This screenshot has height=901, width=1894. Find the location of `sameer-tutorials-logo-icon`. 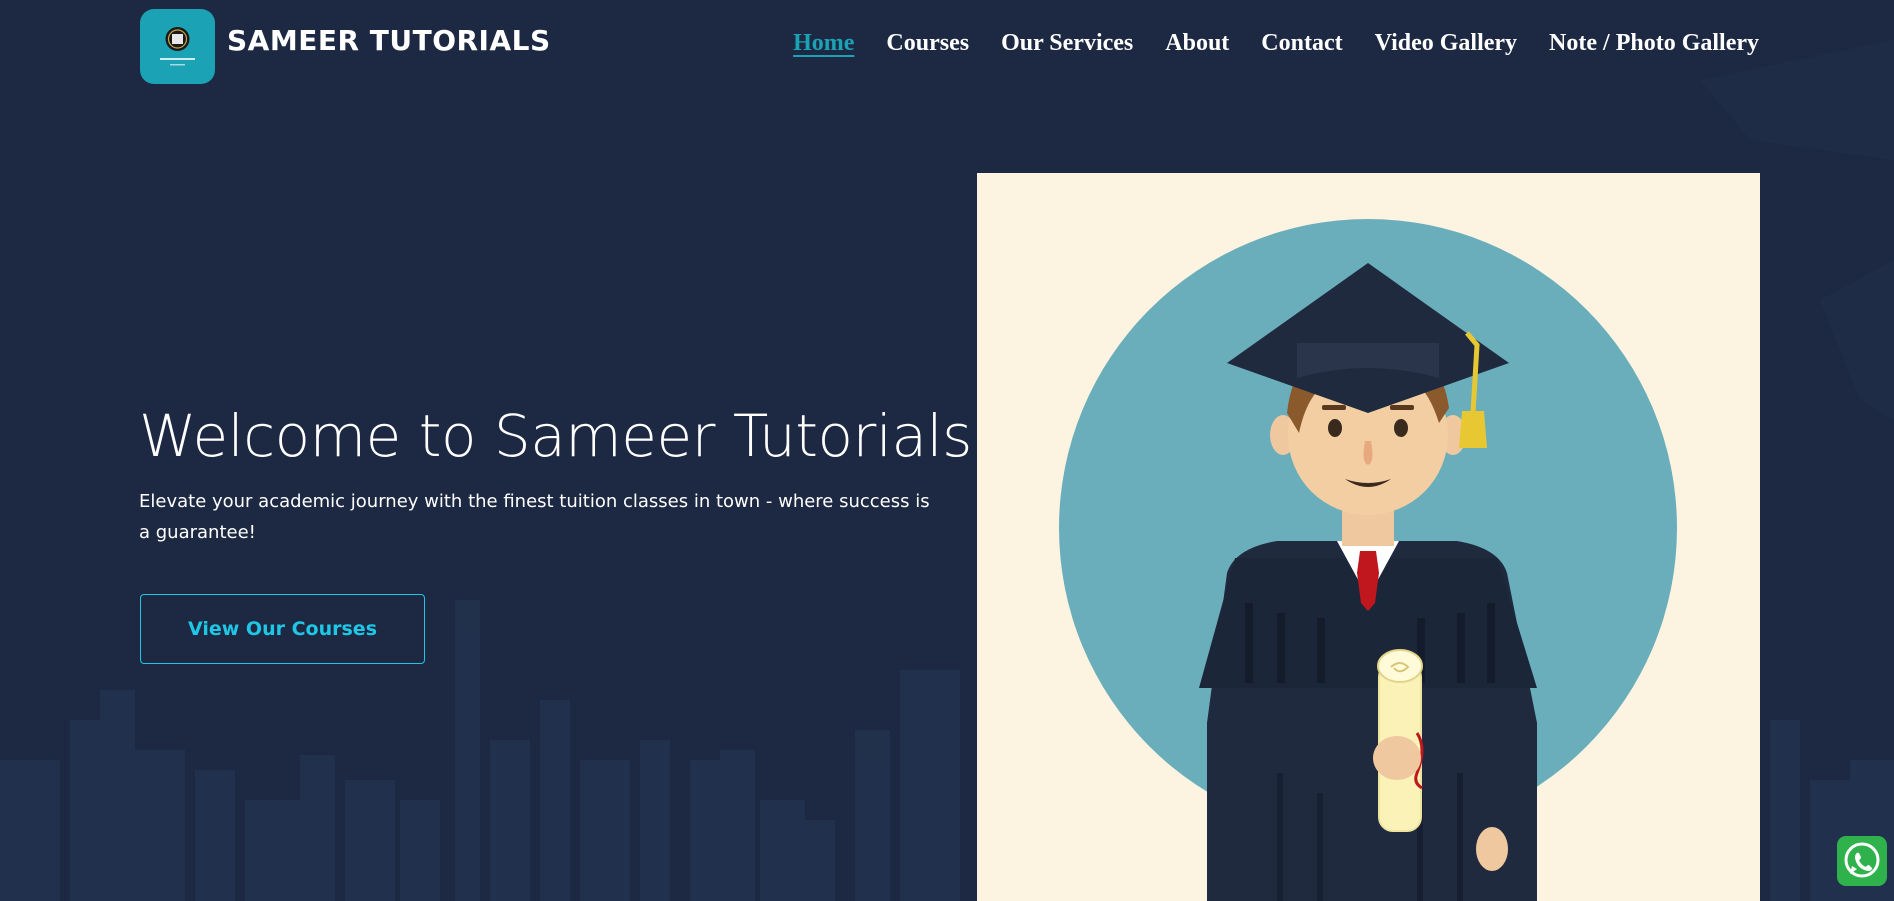

sameer-tutorials-logo-icon is located at coordinates (177, 46).